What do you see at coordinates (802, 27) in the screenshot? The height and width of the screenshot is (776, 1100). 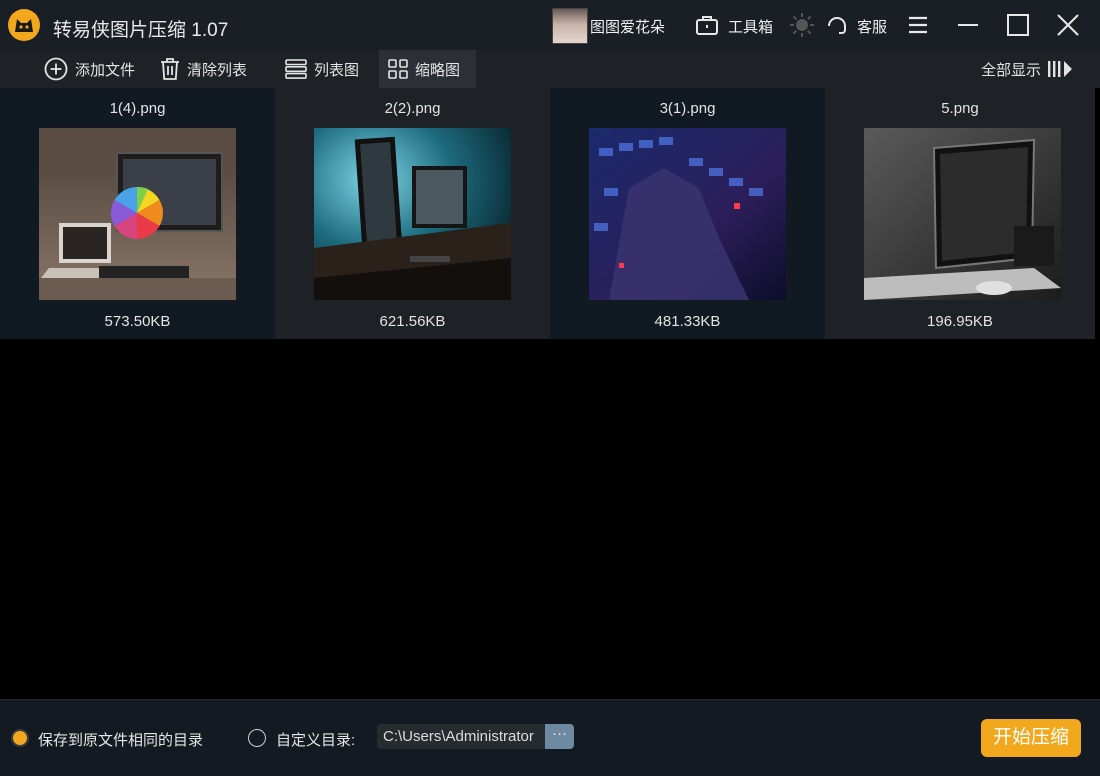 I see `theme-toggle-icon` at bounding box center [802, 27].